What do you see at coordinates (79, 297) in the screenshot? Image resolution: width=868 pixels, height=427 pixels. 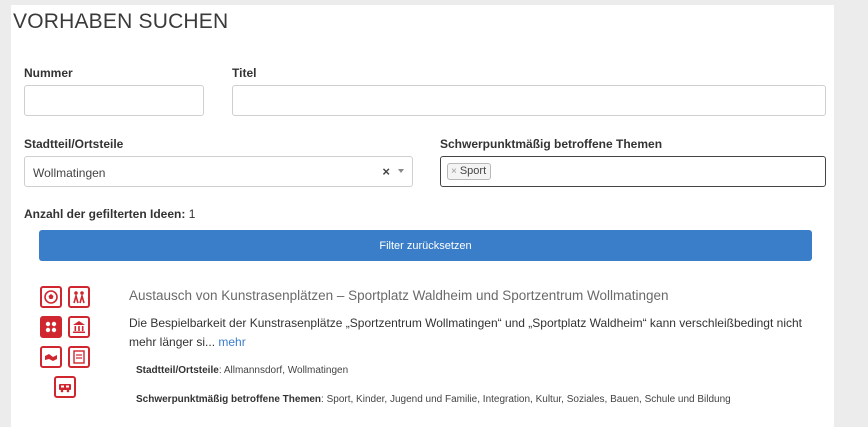 I see `children-icon` at bounding box center [79, 297].